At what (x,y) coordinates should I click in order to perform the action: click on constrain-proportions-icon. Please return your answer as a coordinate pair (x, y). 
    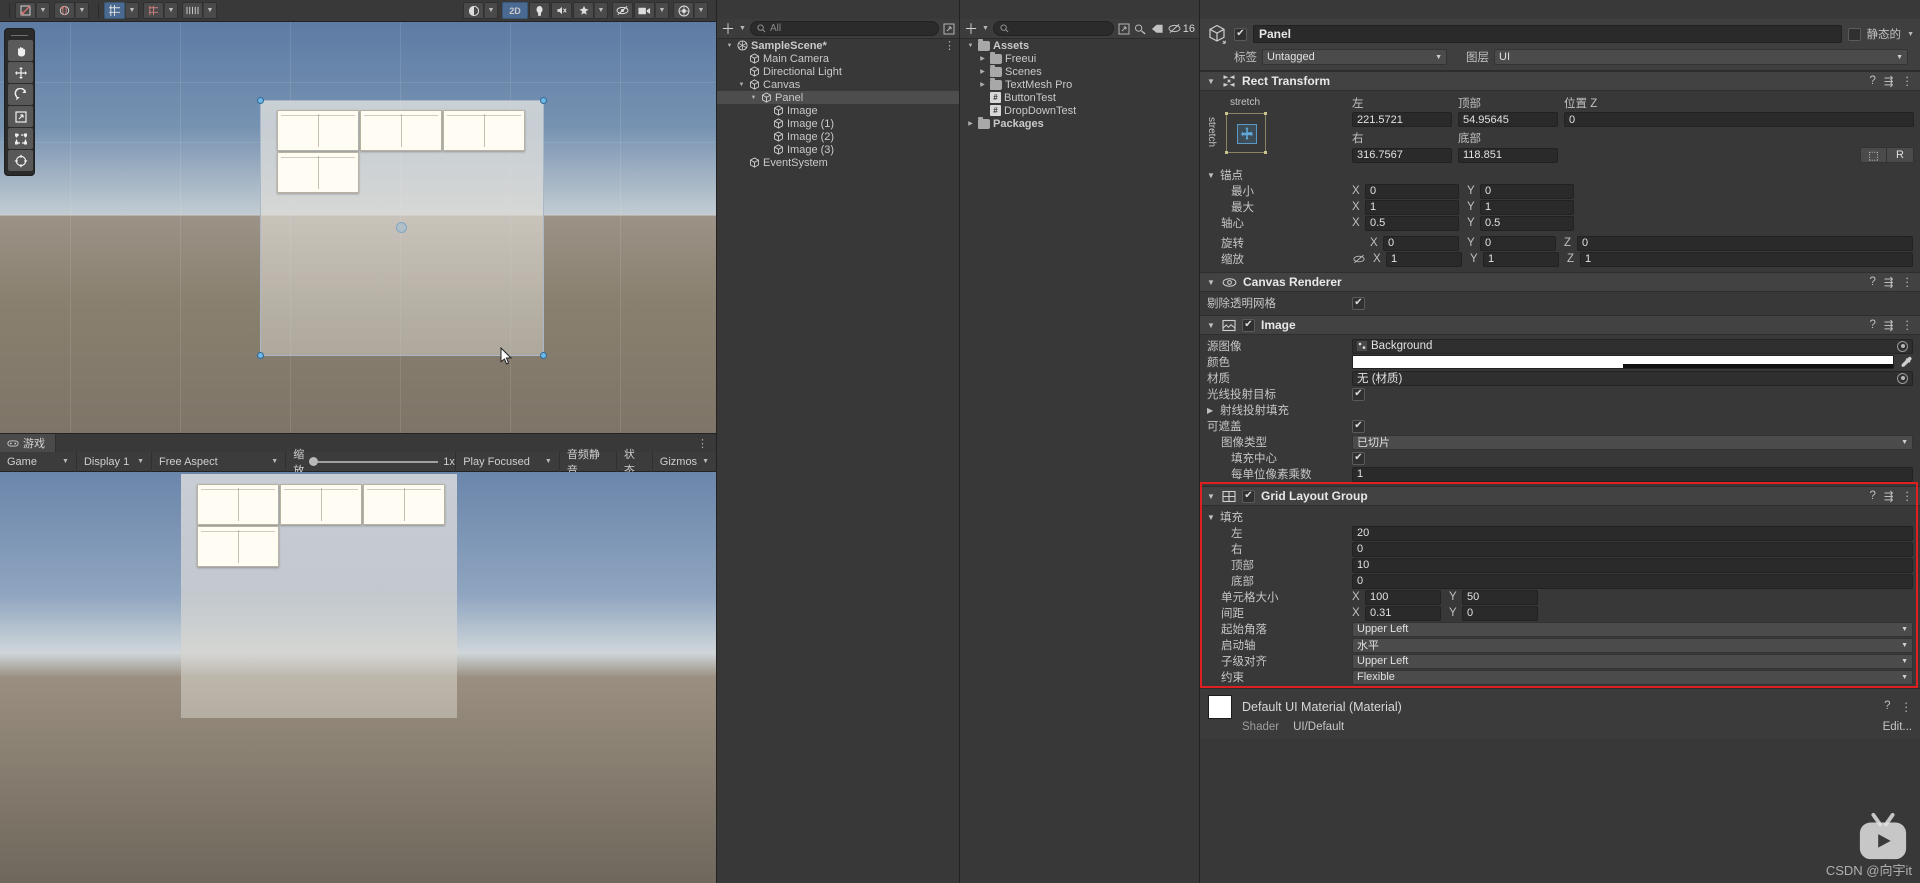
    Looking at the image, I should click on (1359, 259).